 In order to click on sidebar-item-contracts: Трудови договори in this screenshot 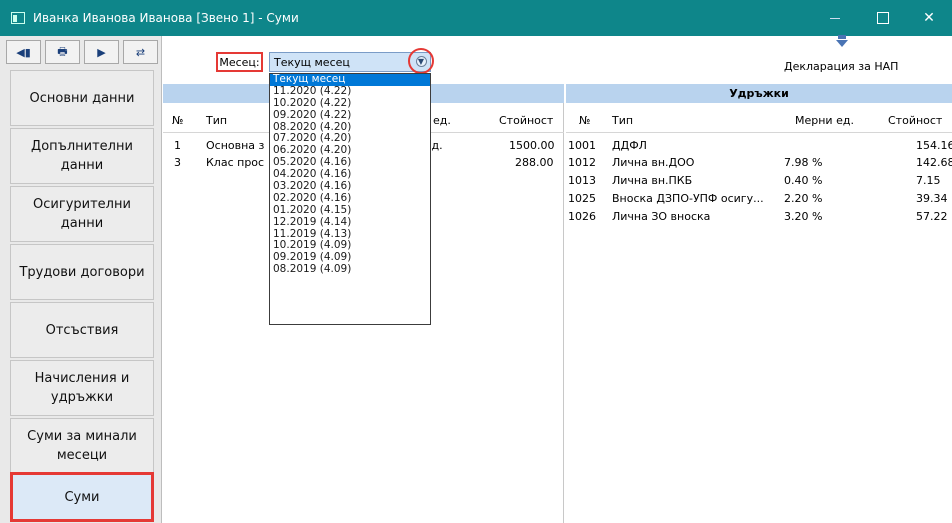, I will do `click(82, 272)`.